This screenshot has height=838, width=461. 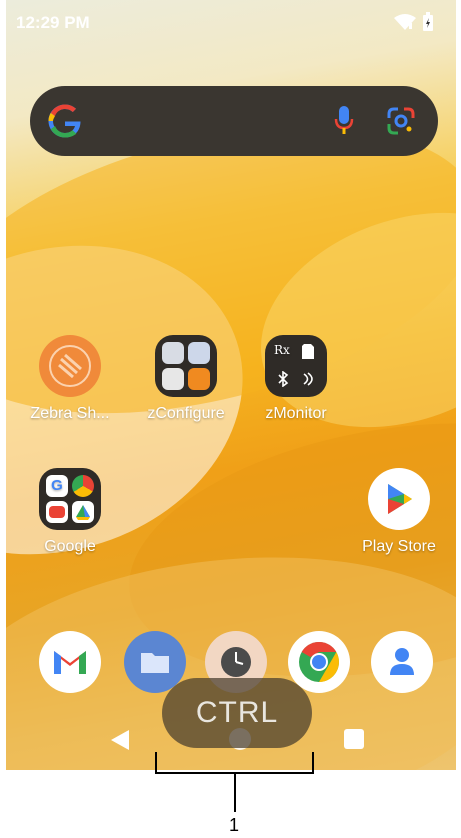 What do you see at coordinates (70, 546) in the screenshot?
I see `app-label: Google` at bounding box center [70, 546].